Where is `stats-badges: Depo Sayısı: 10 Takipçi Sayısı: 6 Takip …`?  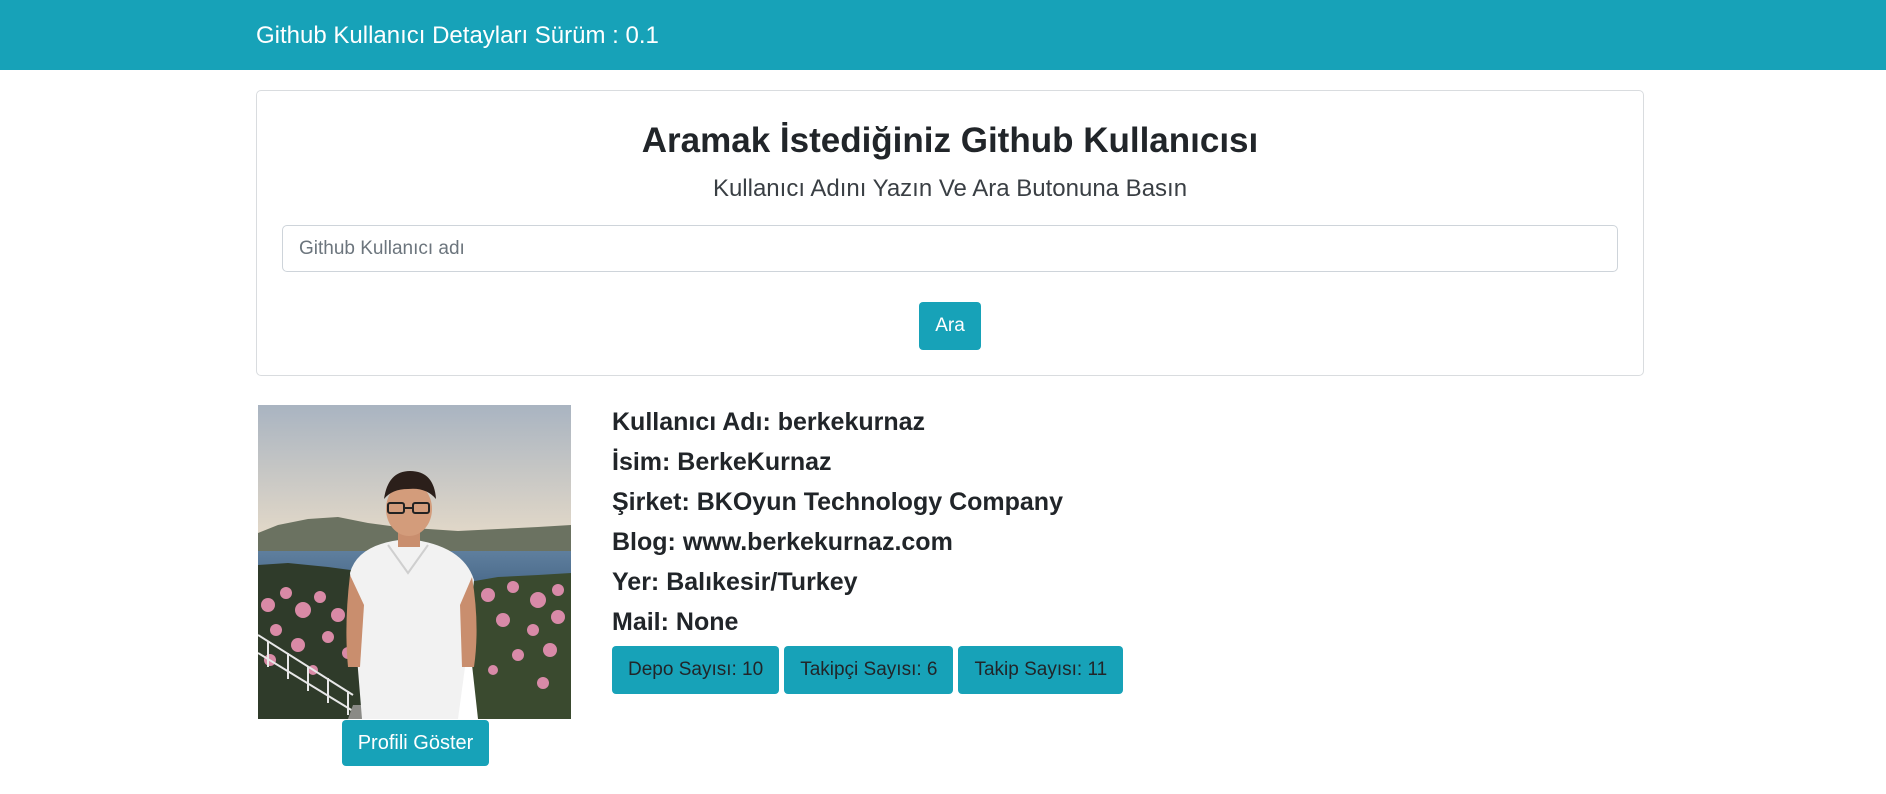
stats-badges: Depo Sayısı: 10 Takipçi Sayısı: 6 Takip … is located at coordinates (868, 670).